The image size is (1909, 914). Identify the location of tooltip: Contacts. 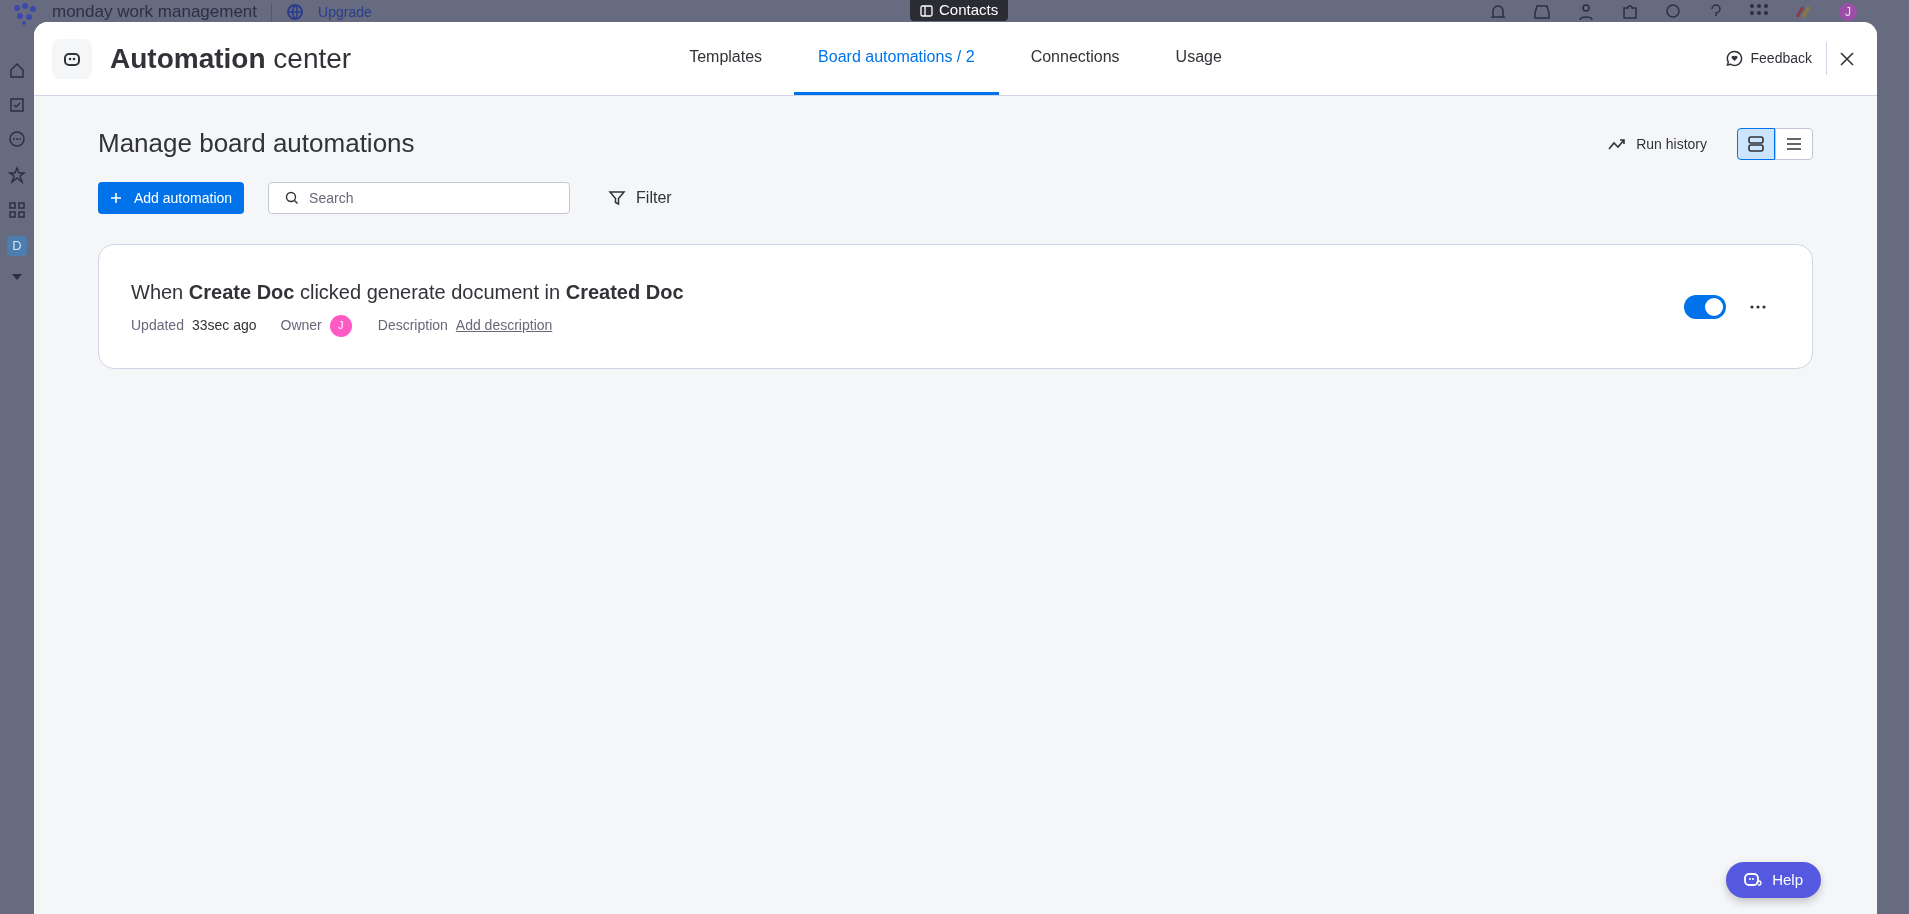
(959, 10).